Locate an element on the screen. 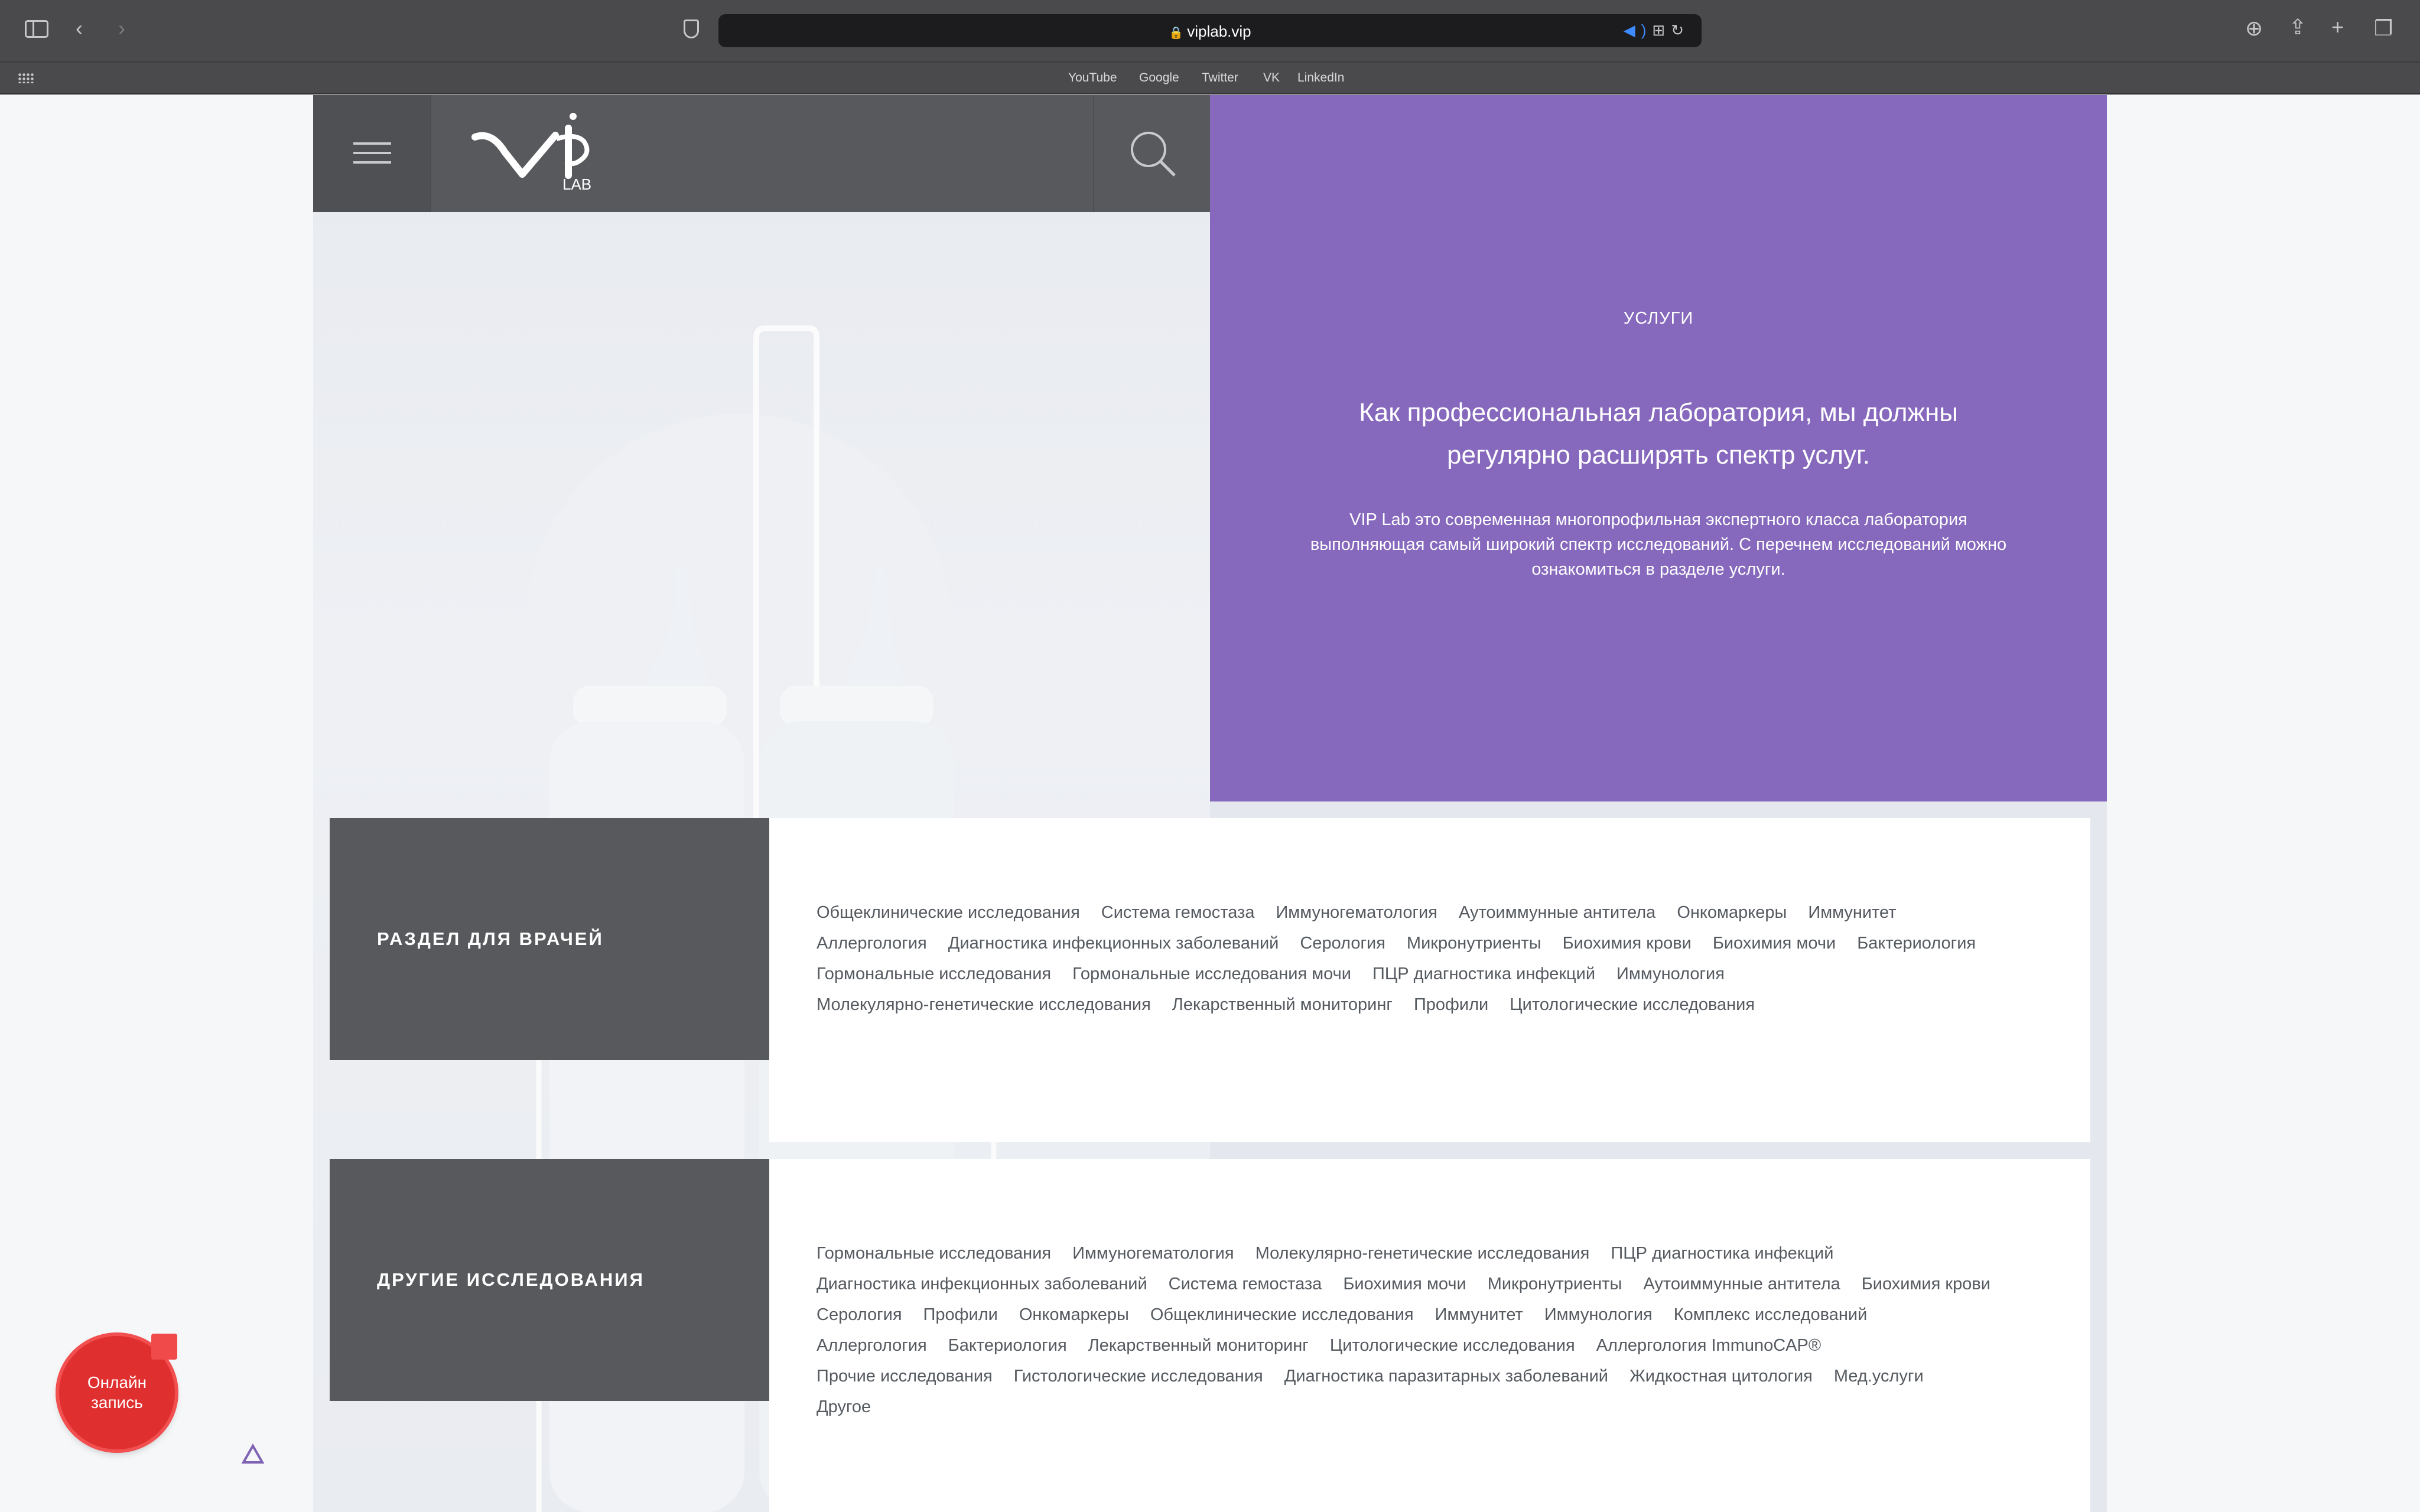  favorite-linkedin: LinkedIn is located at coordinates (1320, 78).